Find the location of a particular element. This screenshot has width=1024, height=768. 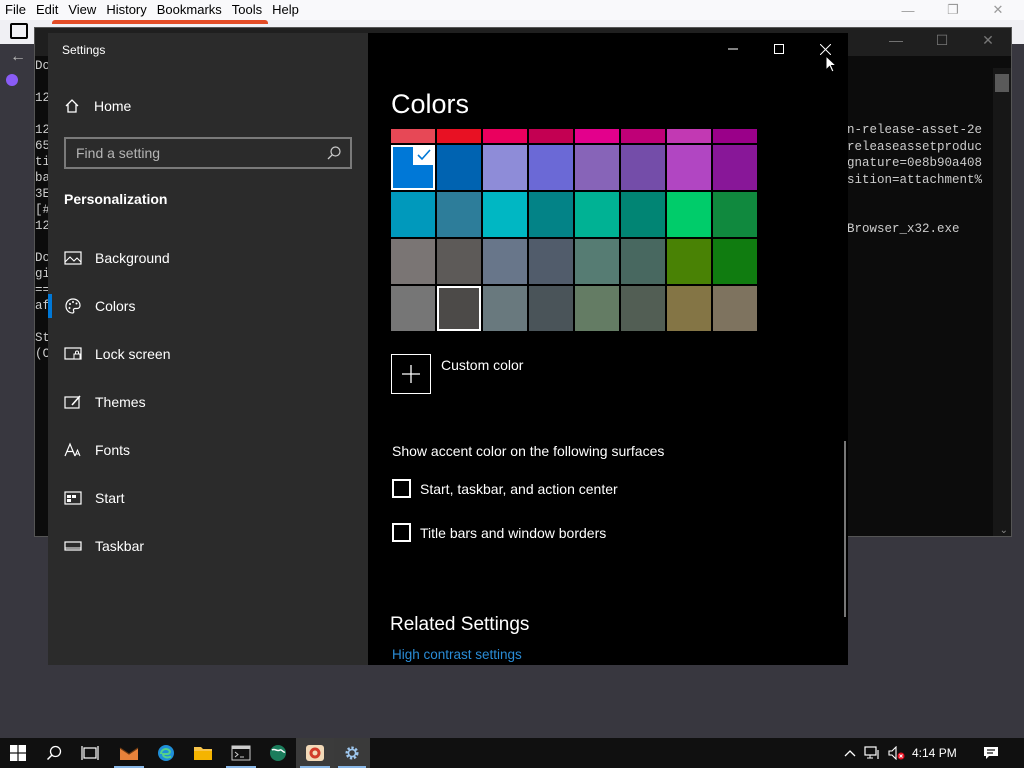

start-button is located at coordinates (18, 753).